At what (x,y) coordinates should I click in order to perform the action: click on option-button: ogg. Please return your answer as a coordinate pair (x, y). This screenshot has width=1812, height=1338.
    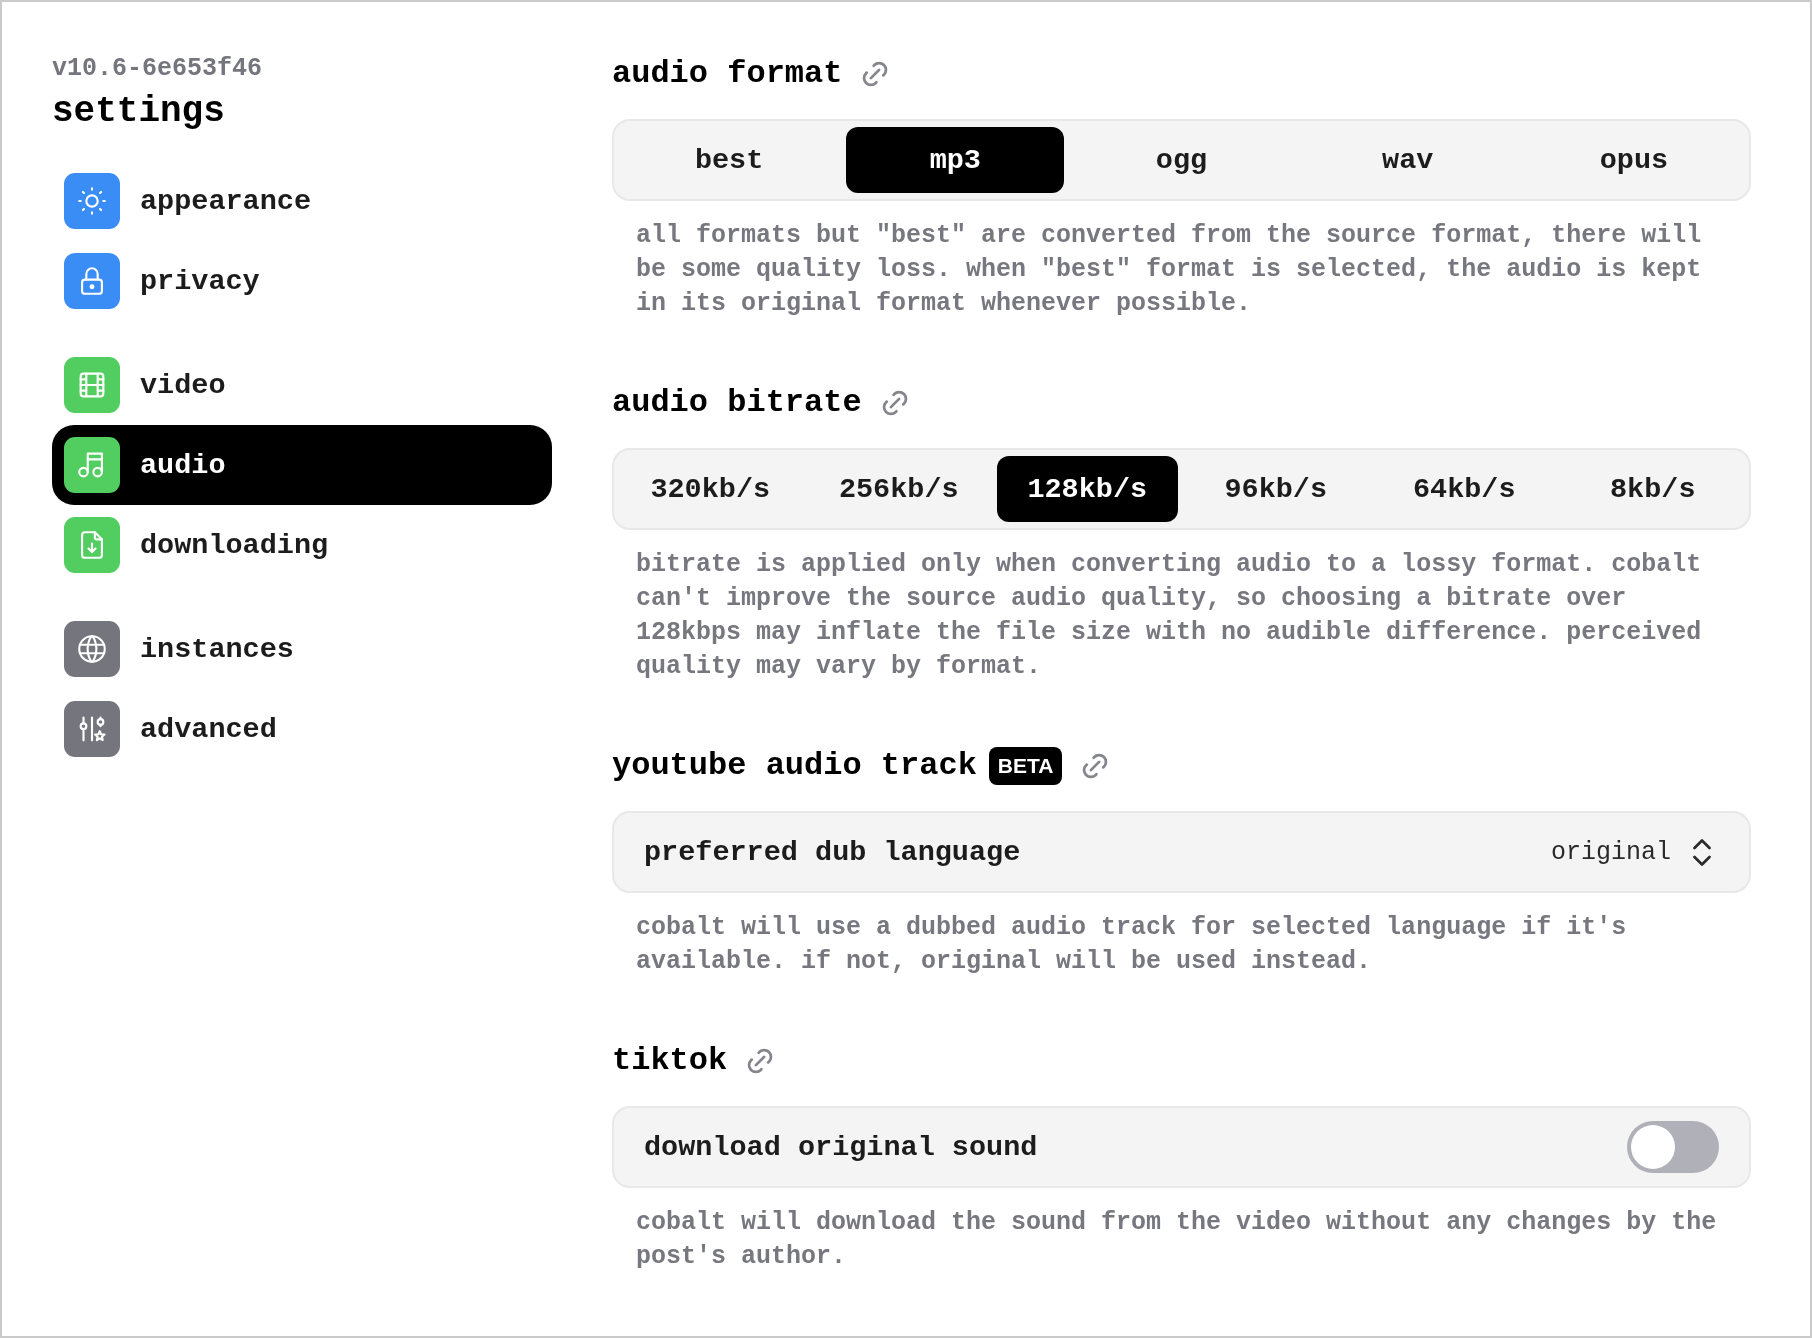
    Looking at the image, I should click on (1181, 160).